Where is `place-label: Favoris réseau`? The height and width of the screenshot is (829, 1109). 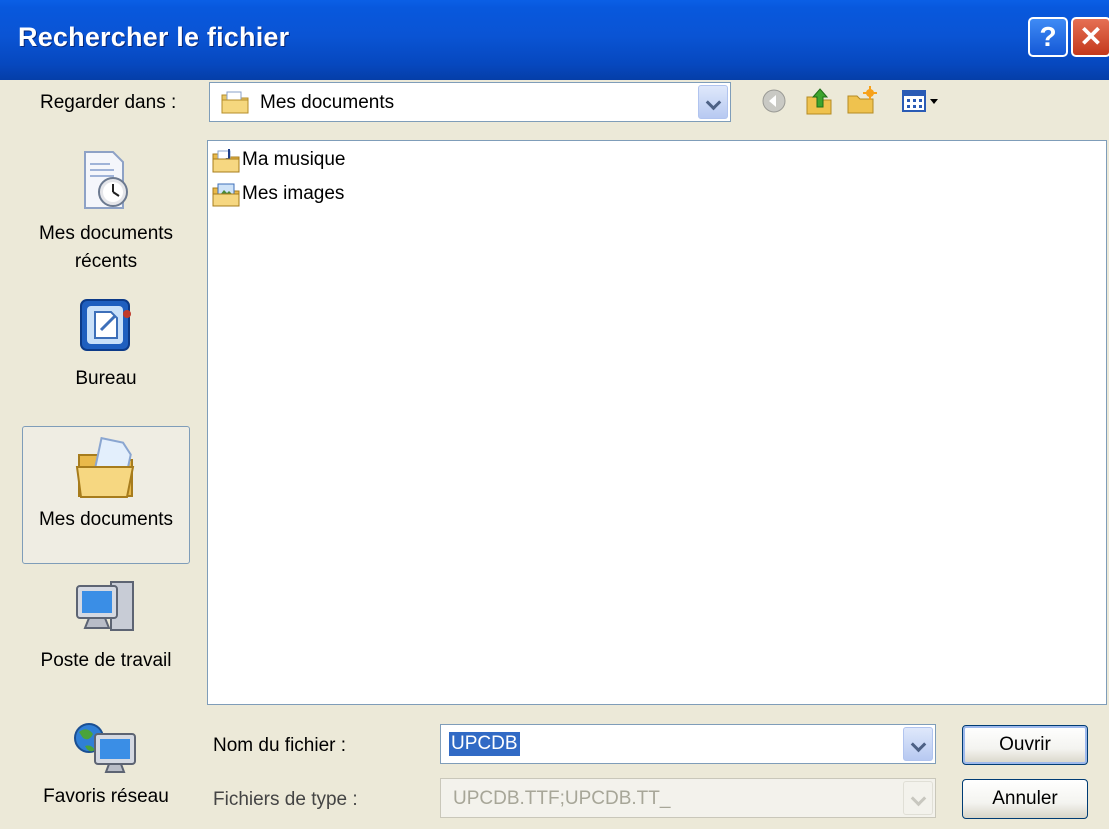
place-label: Favoris réseau is located at coordinates (106, 796).